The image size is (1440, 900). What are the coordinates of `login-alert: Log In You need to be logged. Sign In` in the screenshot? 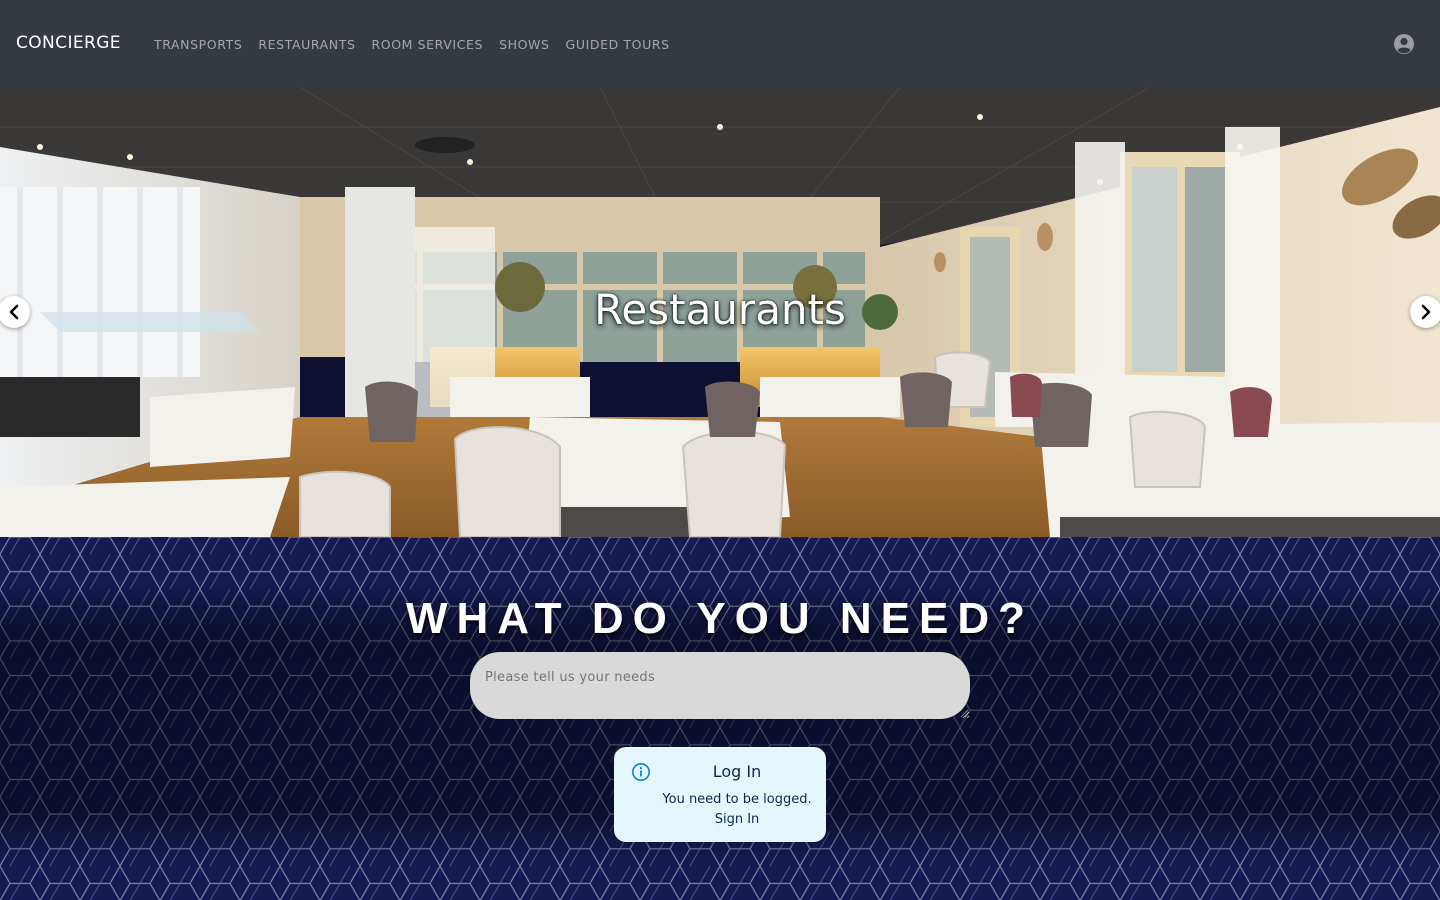 It's located at (720, 794).